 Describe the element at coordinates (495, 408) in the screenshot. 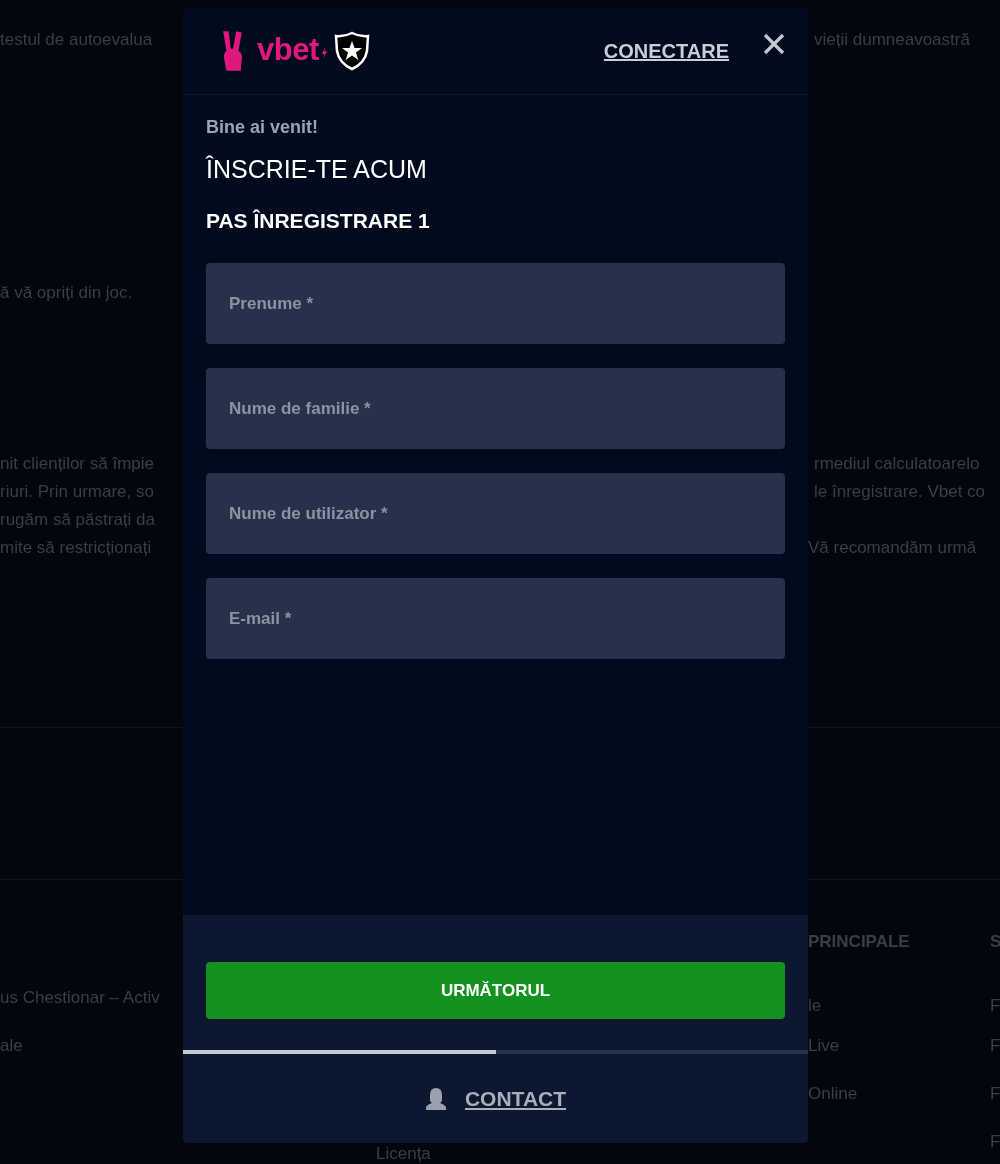

I see `input-field: Nume de familie *` at that location.